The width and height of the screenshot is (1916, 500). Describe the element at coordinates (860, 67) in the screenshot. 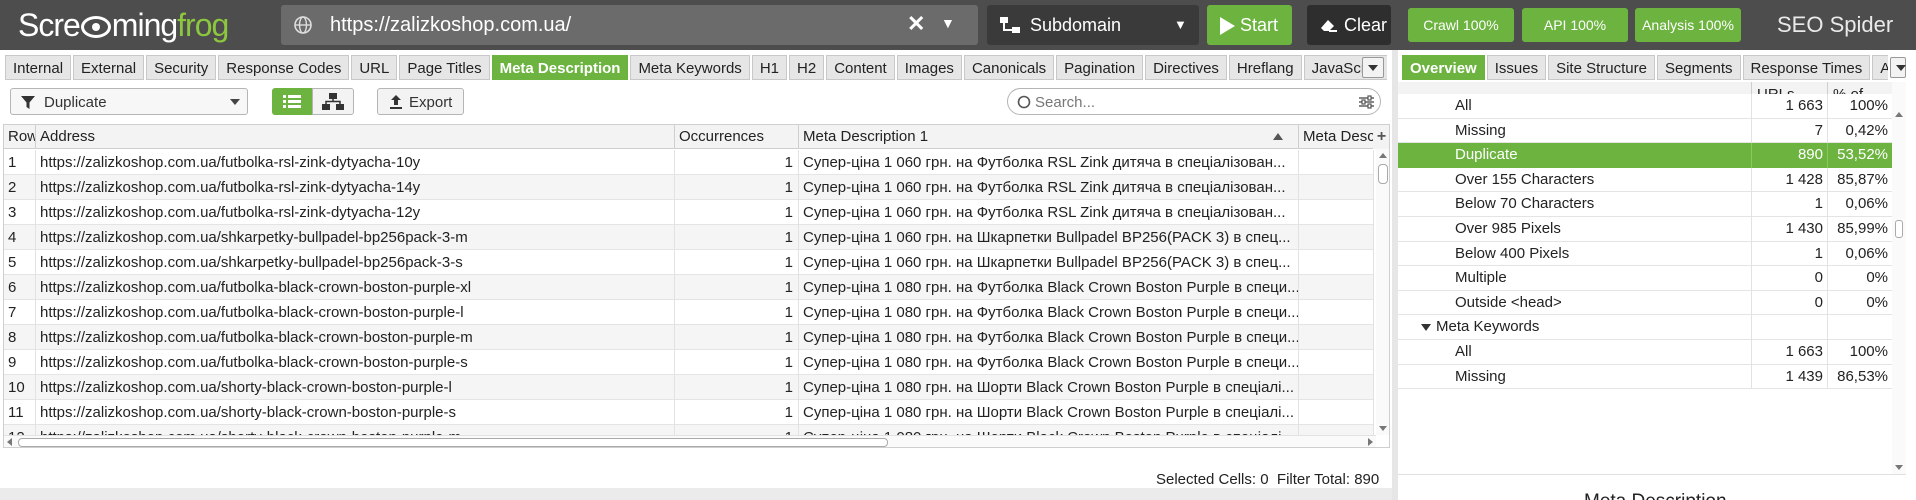

I see `tab-content: Content` at that location.